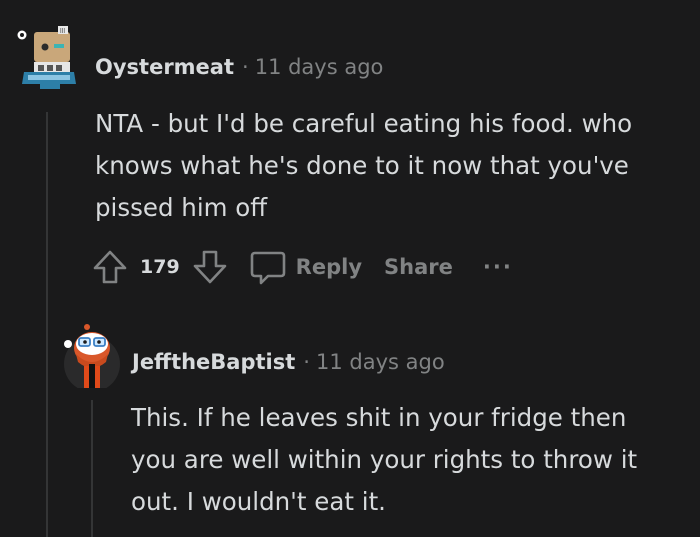  I want to click on avatar-oystermeat: lll, so click(47, 59).